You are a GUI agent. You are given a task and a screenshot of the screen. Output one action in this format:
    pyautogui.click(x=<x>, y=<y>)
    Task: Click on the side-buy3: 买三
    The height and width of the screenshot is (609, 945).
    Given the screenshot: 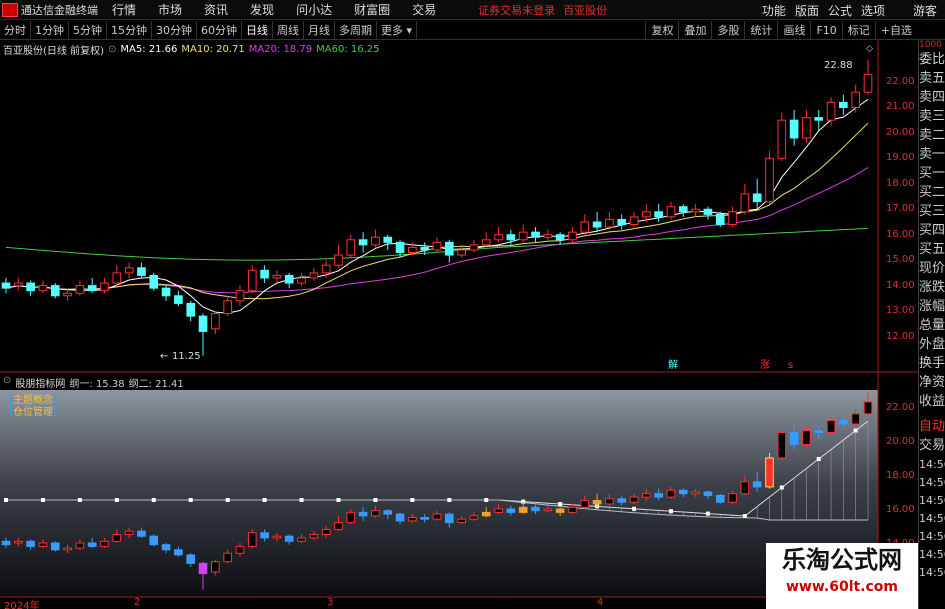 What is the action you would take?
    pyautogui.click(x=932, y=211)
    